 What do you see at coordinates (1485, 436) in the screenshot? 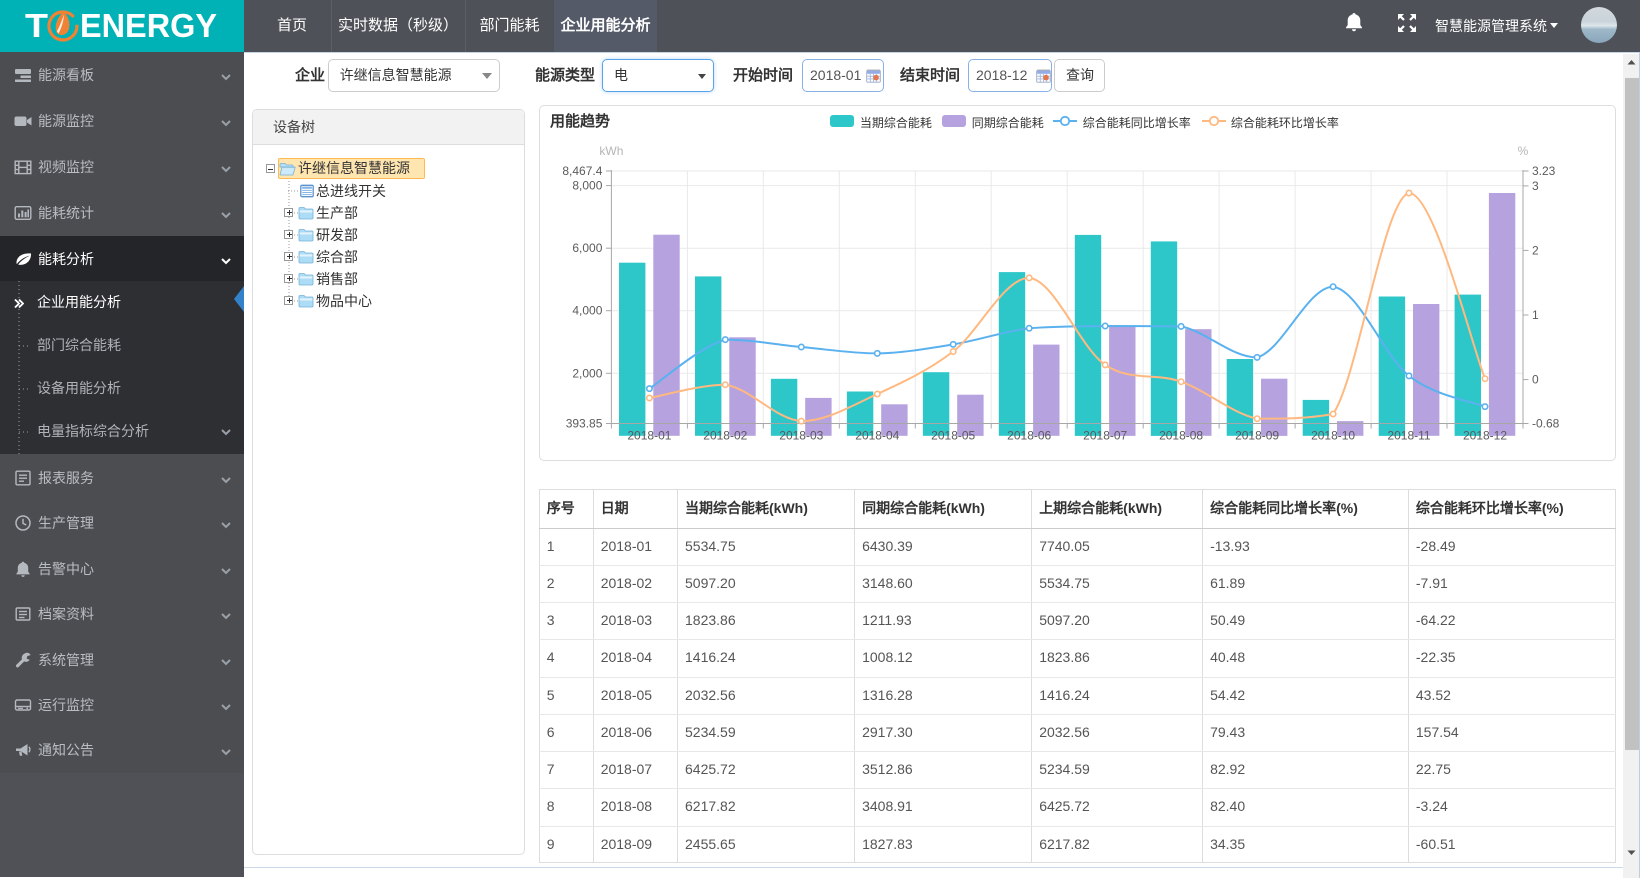
I see `svg-text: 2018-12` at bounding box center [1485, 436].